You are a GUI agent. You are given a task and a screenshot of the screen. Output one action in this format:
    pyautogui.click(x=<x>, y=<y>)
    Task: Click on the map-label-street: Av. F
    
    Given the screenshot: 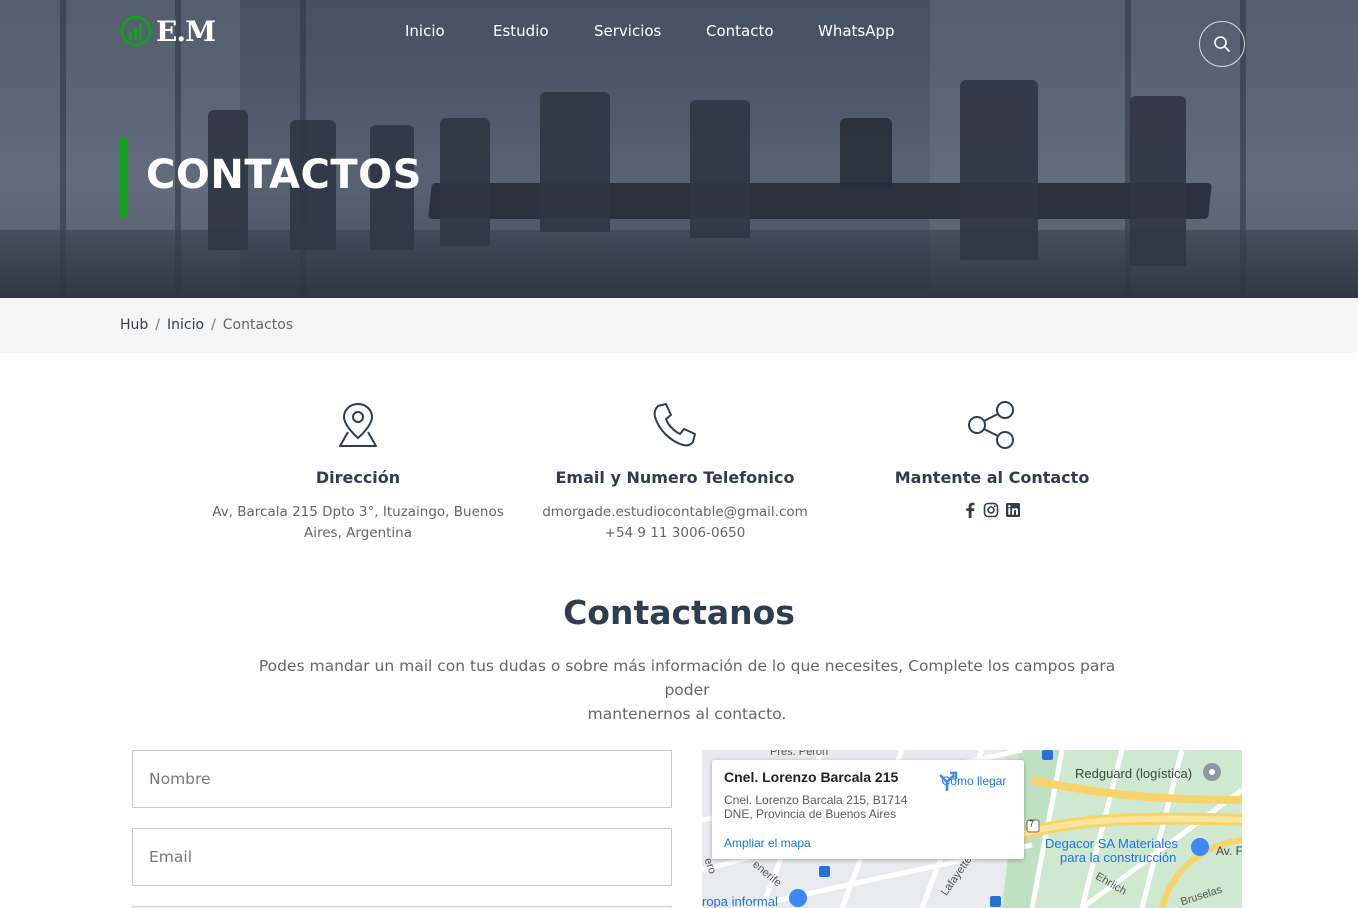 What is the action you would take?
    pyautogui.click(x=1229, y=851)
    